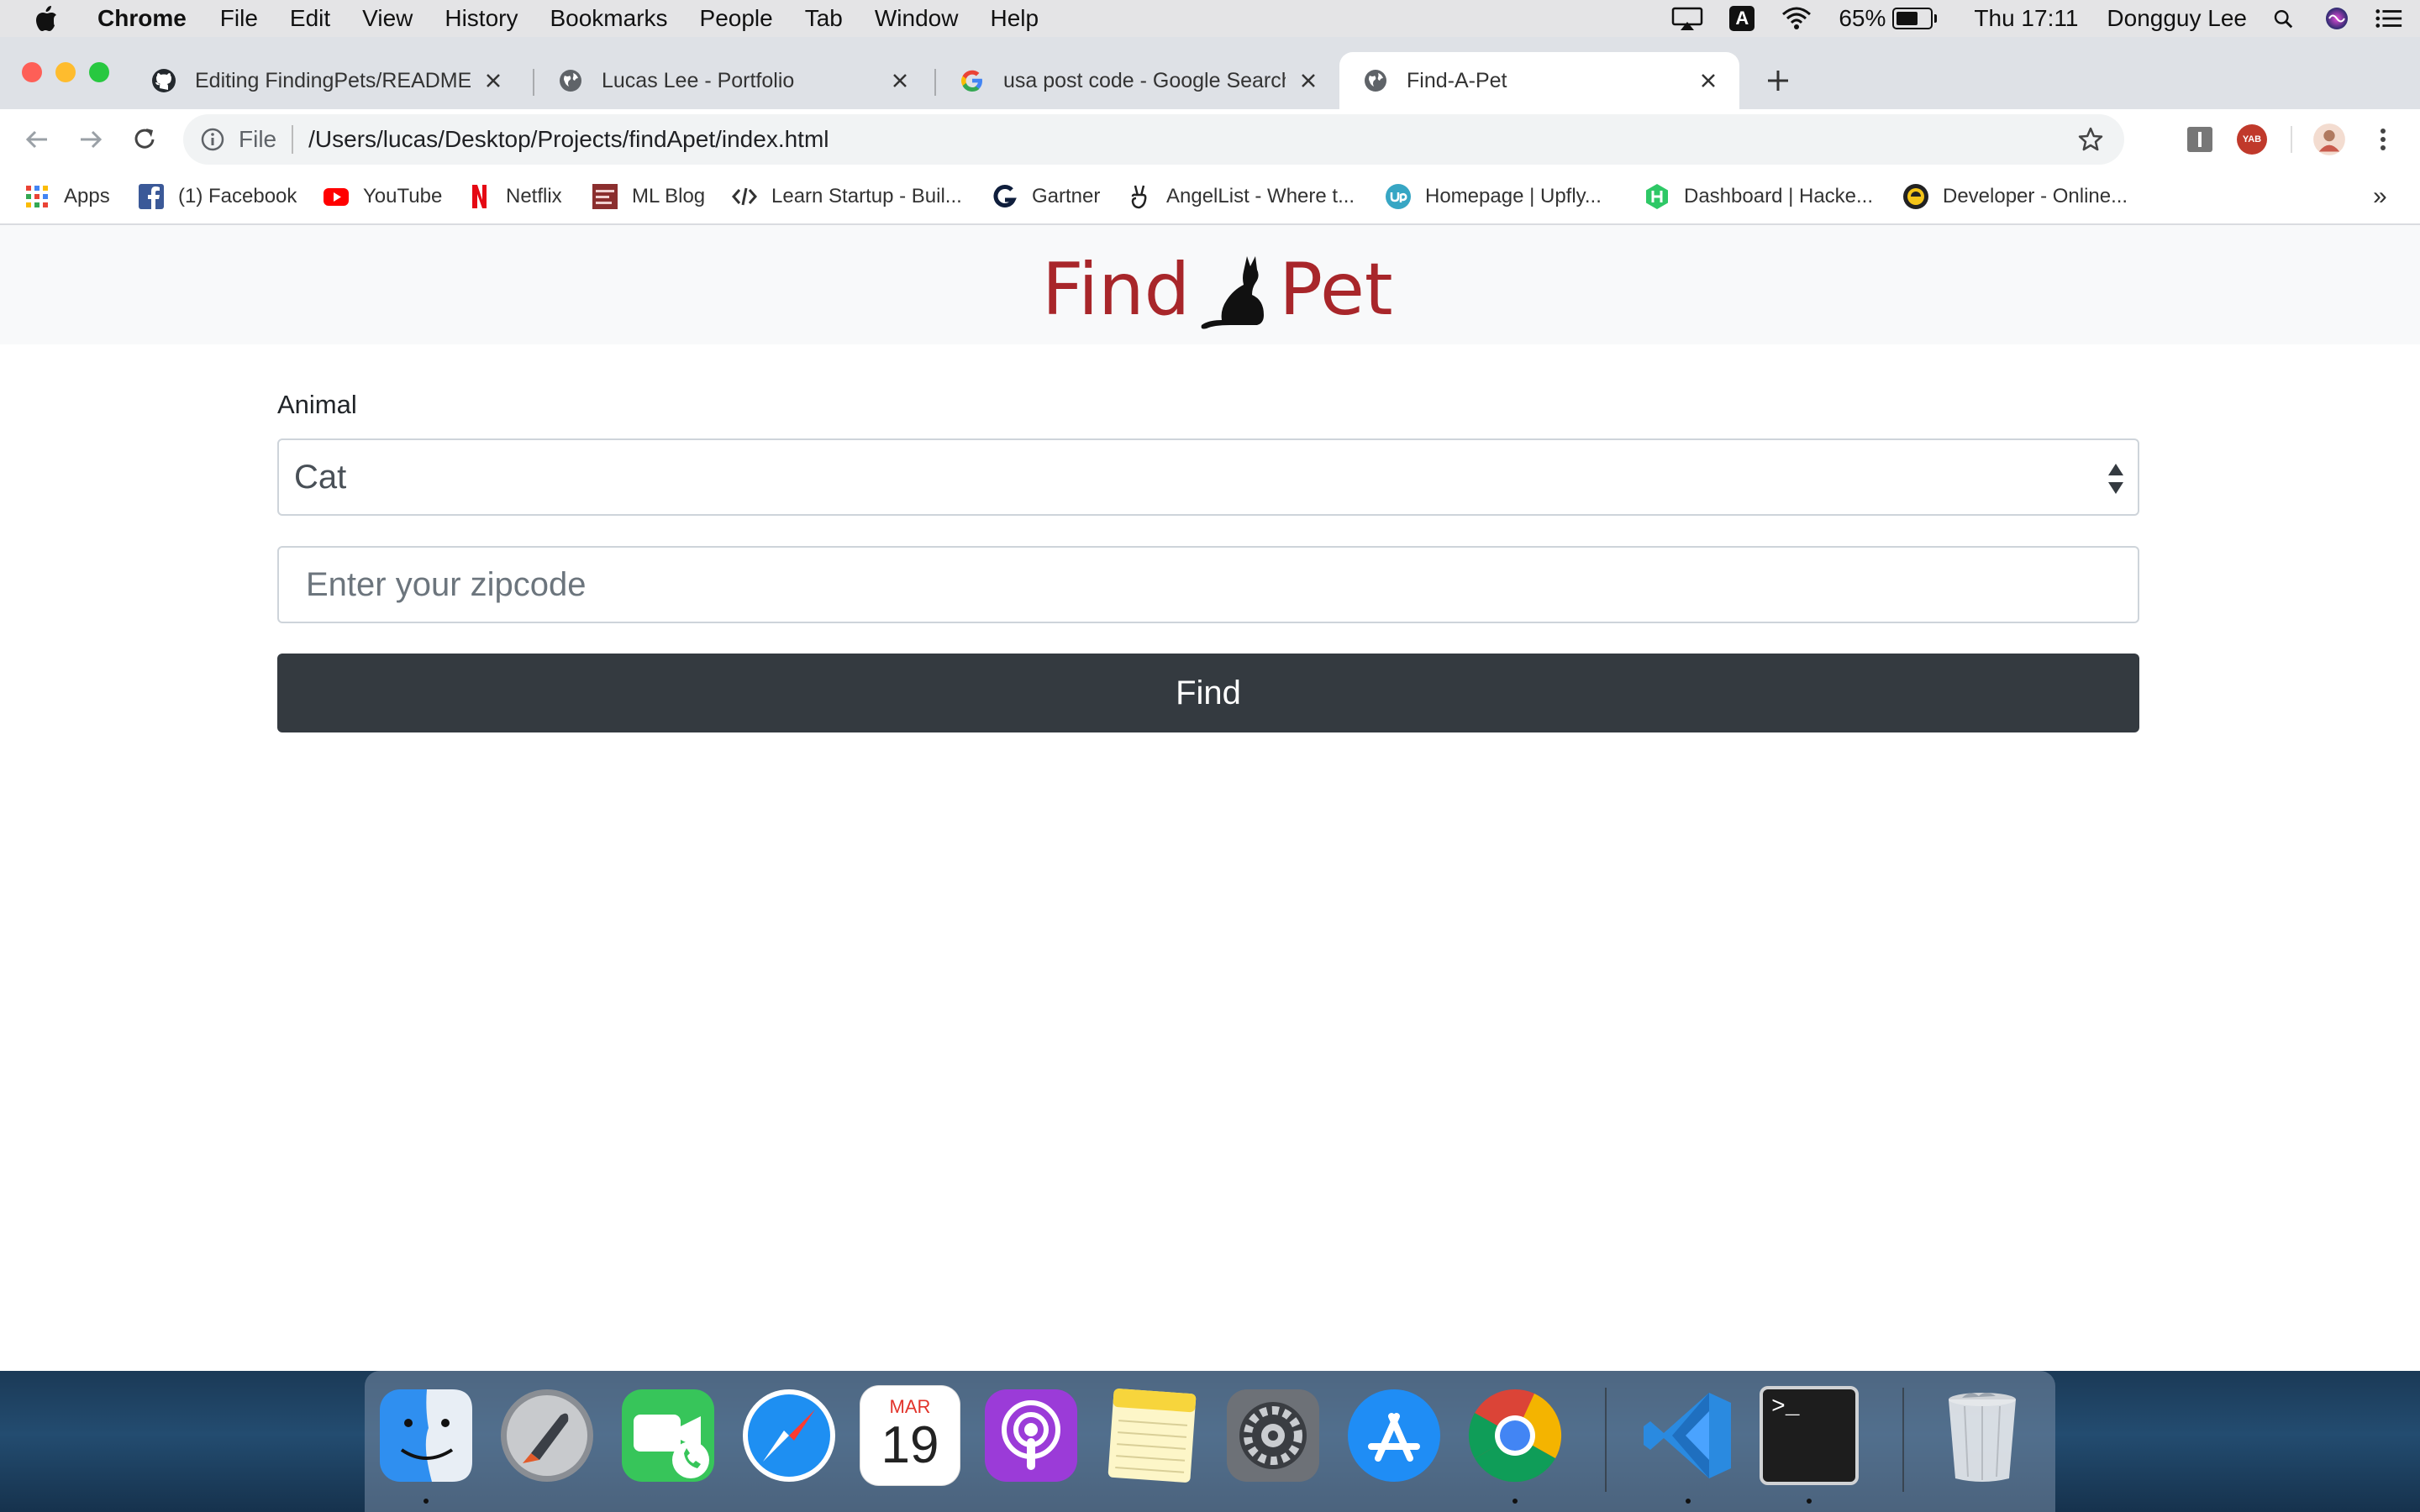 This screenshot has width=2420, height=1512. What do you see at coordinates (1688, 1435) in the screenshot?
I see `vscode-icon` at bounding box center [1688, 1435].